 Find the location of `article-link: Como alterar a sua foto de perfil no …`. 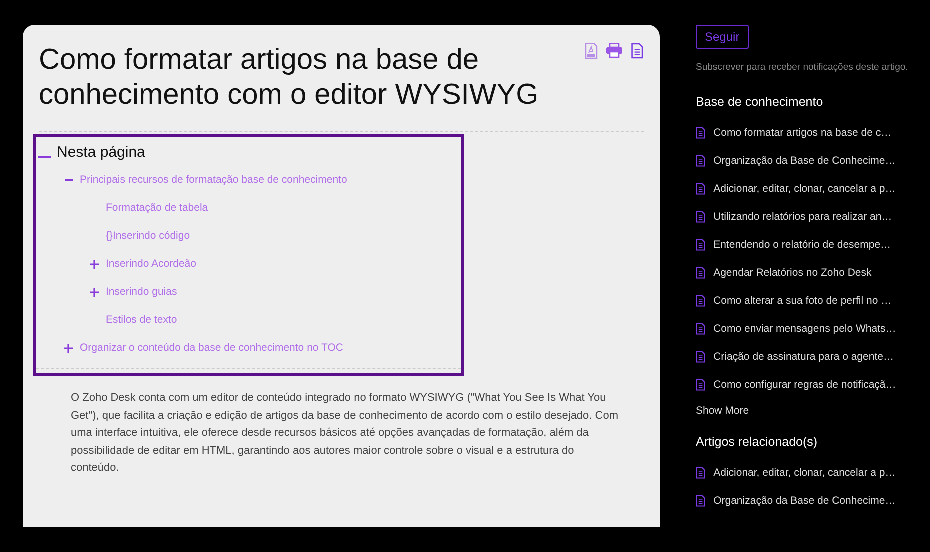

article-link: Como alterar a sua foto de perfil no … is located at coordinates (807, 301).